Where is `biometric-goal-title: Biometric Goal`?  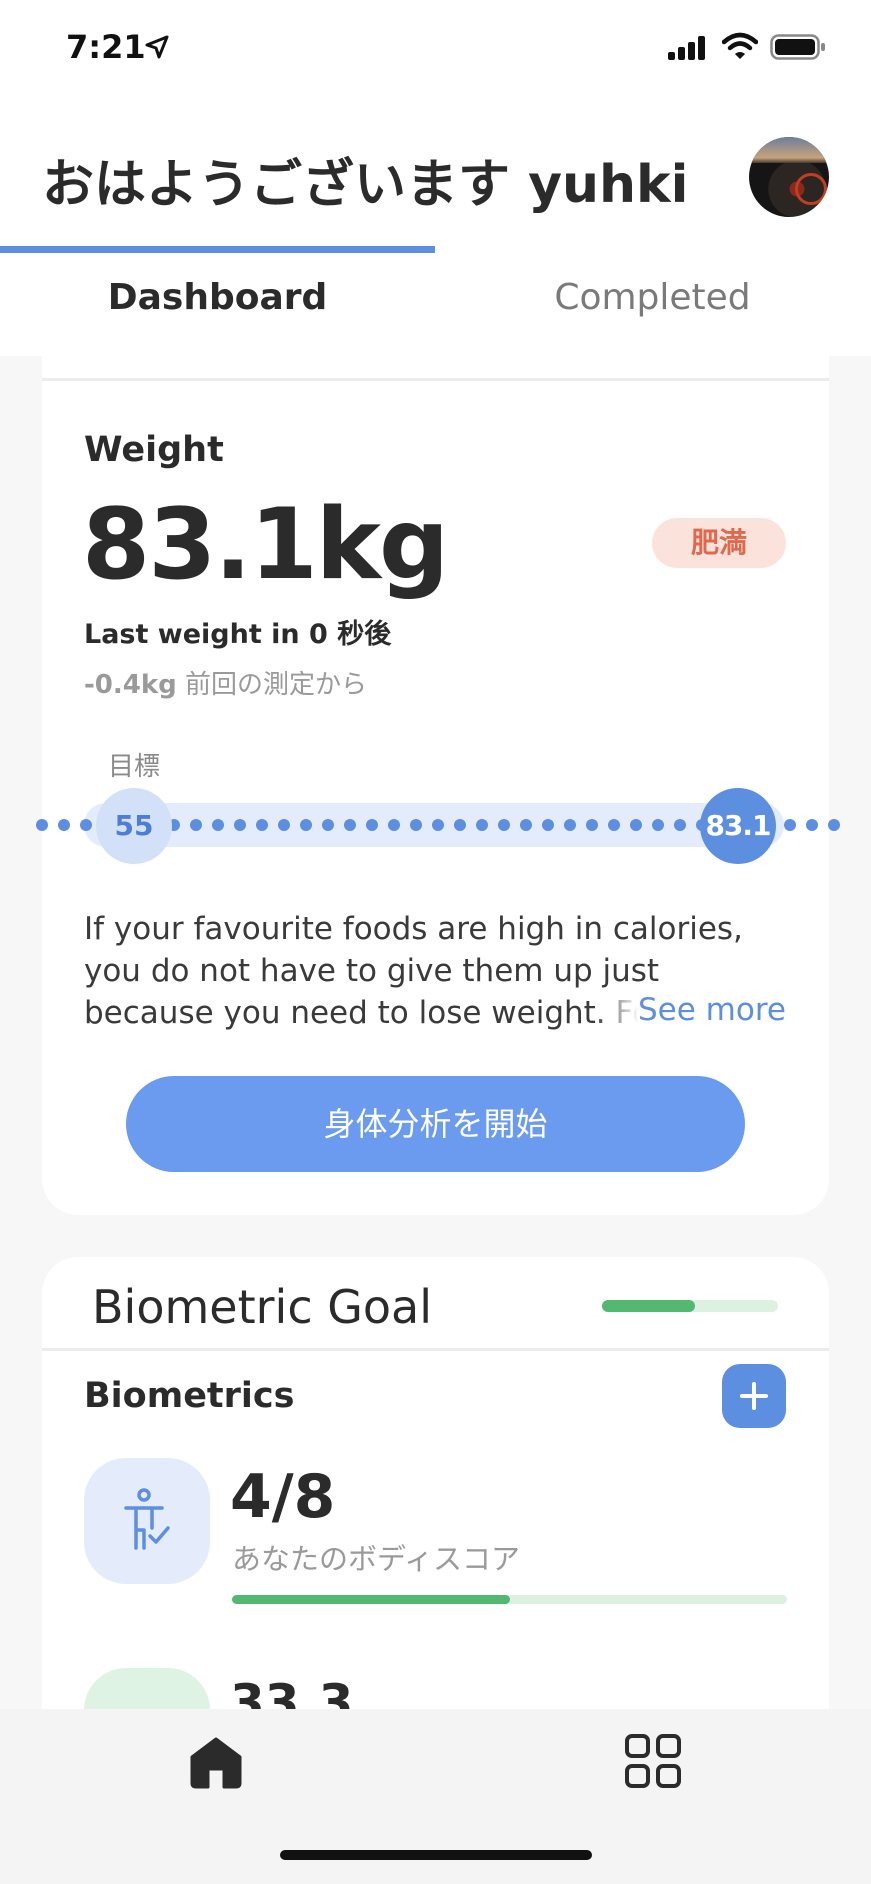
biometric-goal-title: Biometric Goal is located at coordinates (262, 1307).